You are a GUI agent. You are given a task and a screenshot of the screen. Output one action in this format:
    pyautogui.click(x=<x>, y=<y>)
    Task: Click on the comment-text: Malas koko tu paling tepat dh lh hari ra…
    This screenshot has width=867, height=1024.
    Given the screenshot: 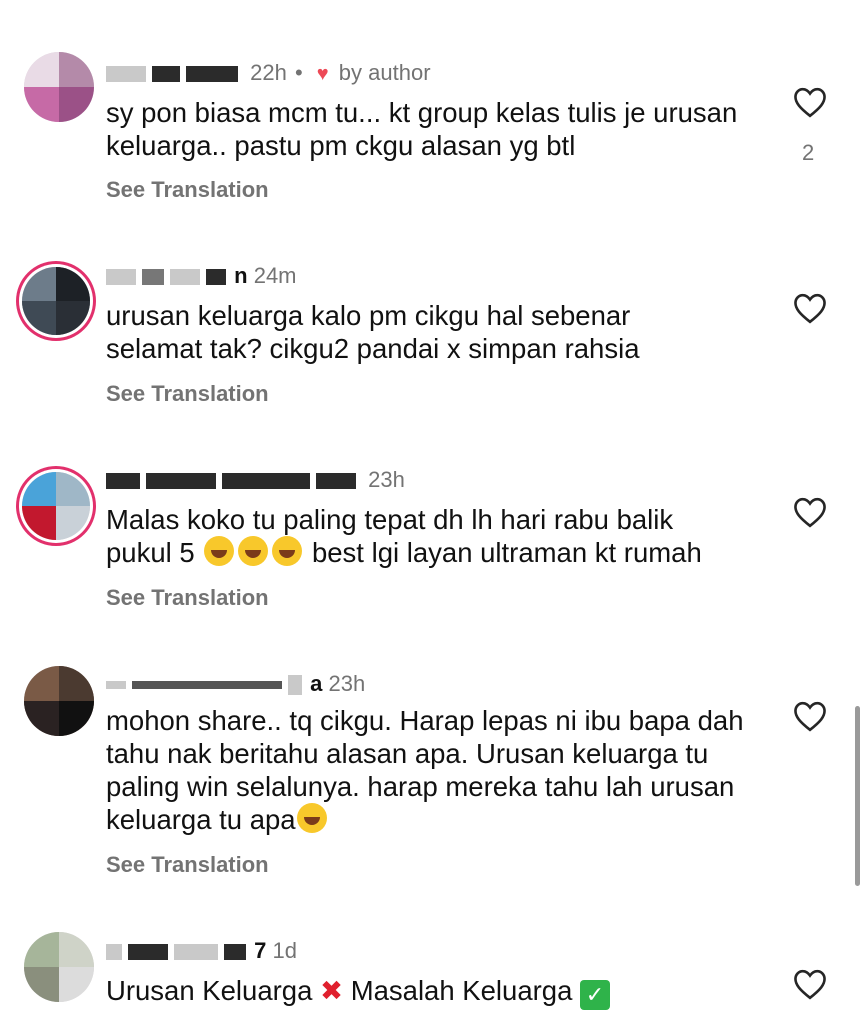 What is the action you would take?
    pyautogui.click(x=404, y=536)
    